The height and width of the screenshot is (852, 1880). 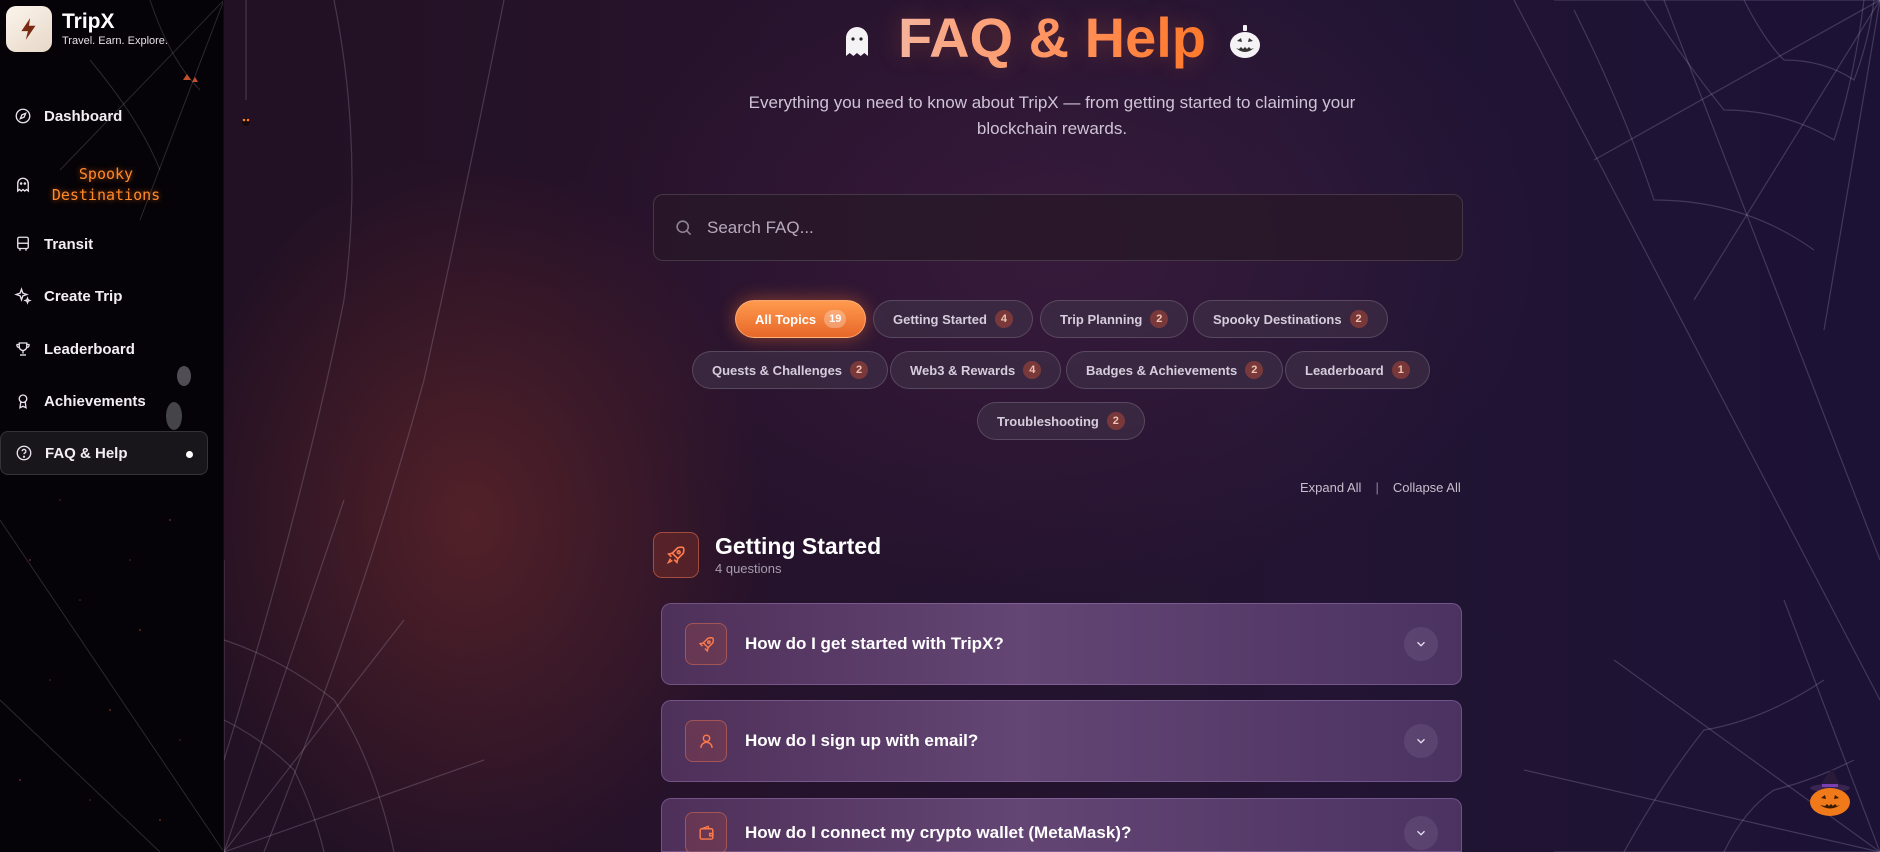 I want to click on sidebar-item-label: Spooky Destinations, so click(x=106, y=184).